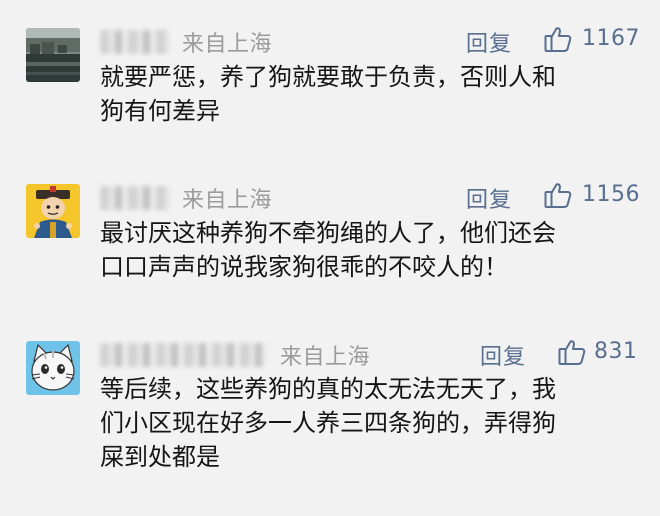 This screenshot has width=660, height=516. What do you see at coordinates (160, 457) in the screenshot?
I see `comment-text-line: 屎到处都是` at bounding box center [160, 457].